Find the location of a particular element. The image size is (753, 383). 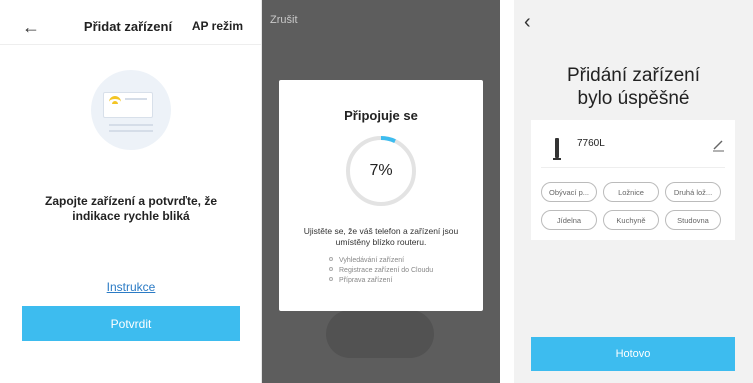

success-title-line2: bylo úspěšné is located at coordinates (633, 98).